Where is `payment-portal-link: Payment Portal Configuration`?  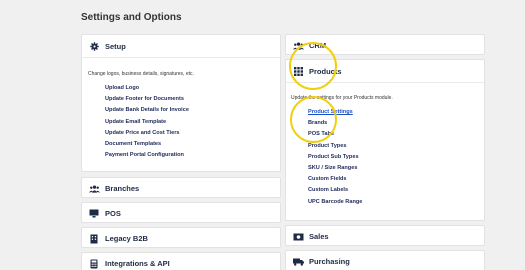
payment-portal-link: Payment Portal Configuration is located at coordinates (147, 155).